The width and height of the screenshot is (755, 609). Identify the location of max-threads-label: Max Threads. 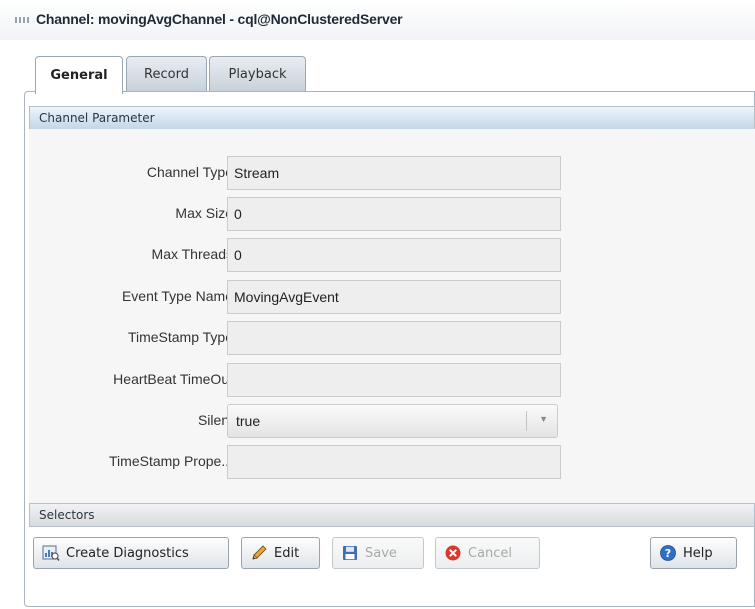
(192, 254).